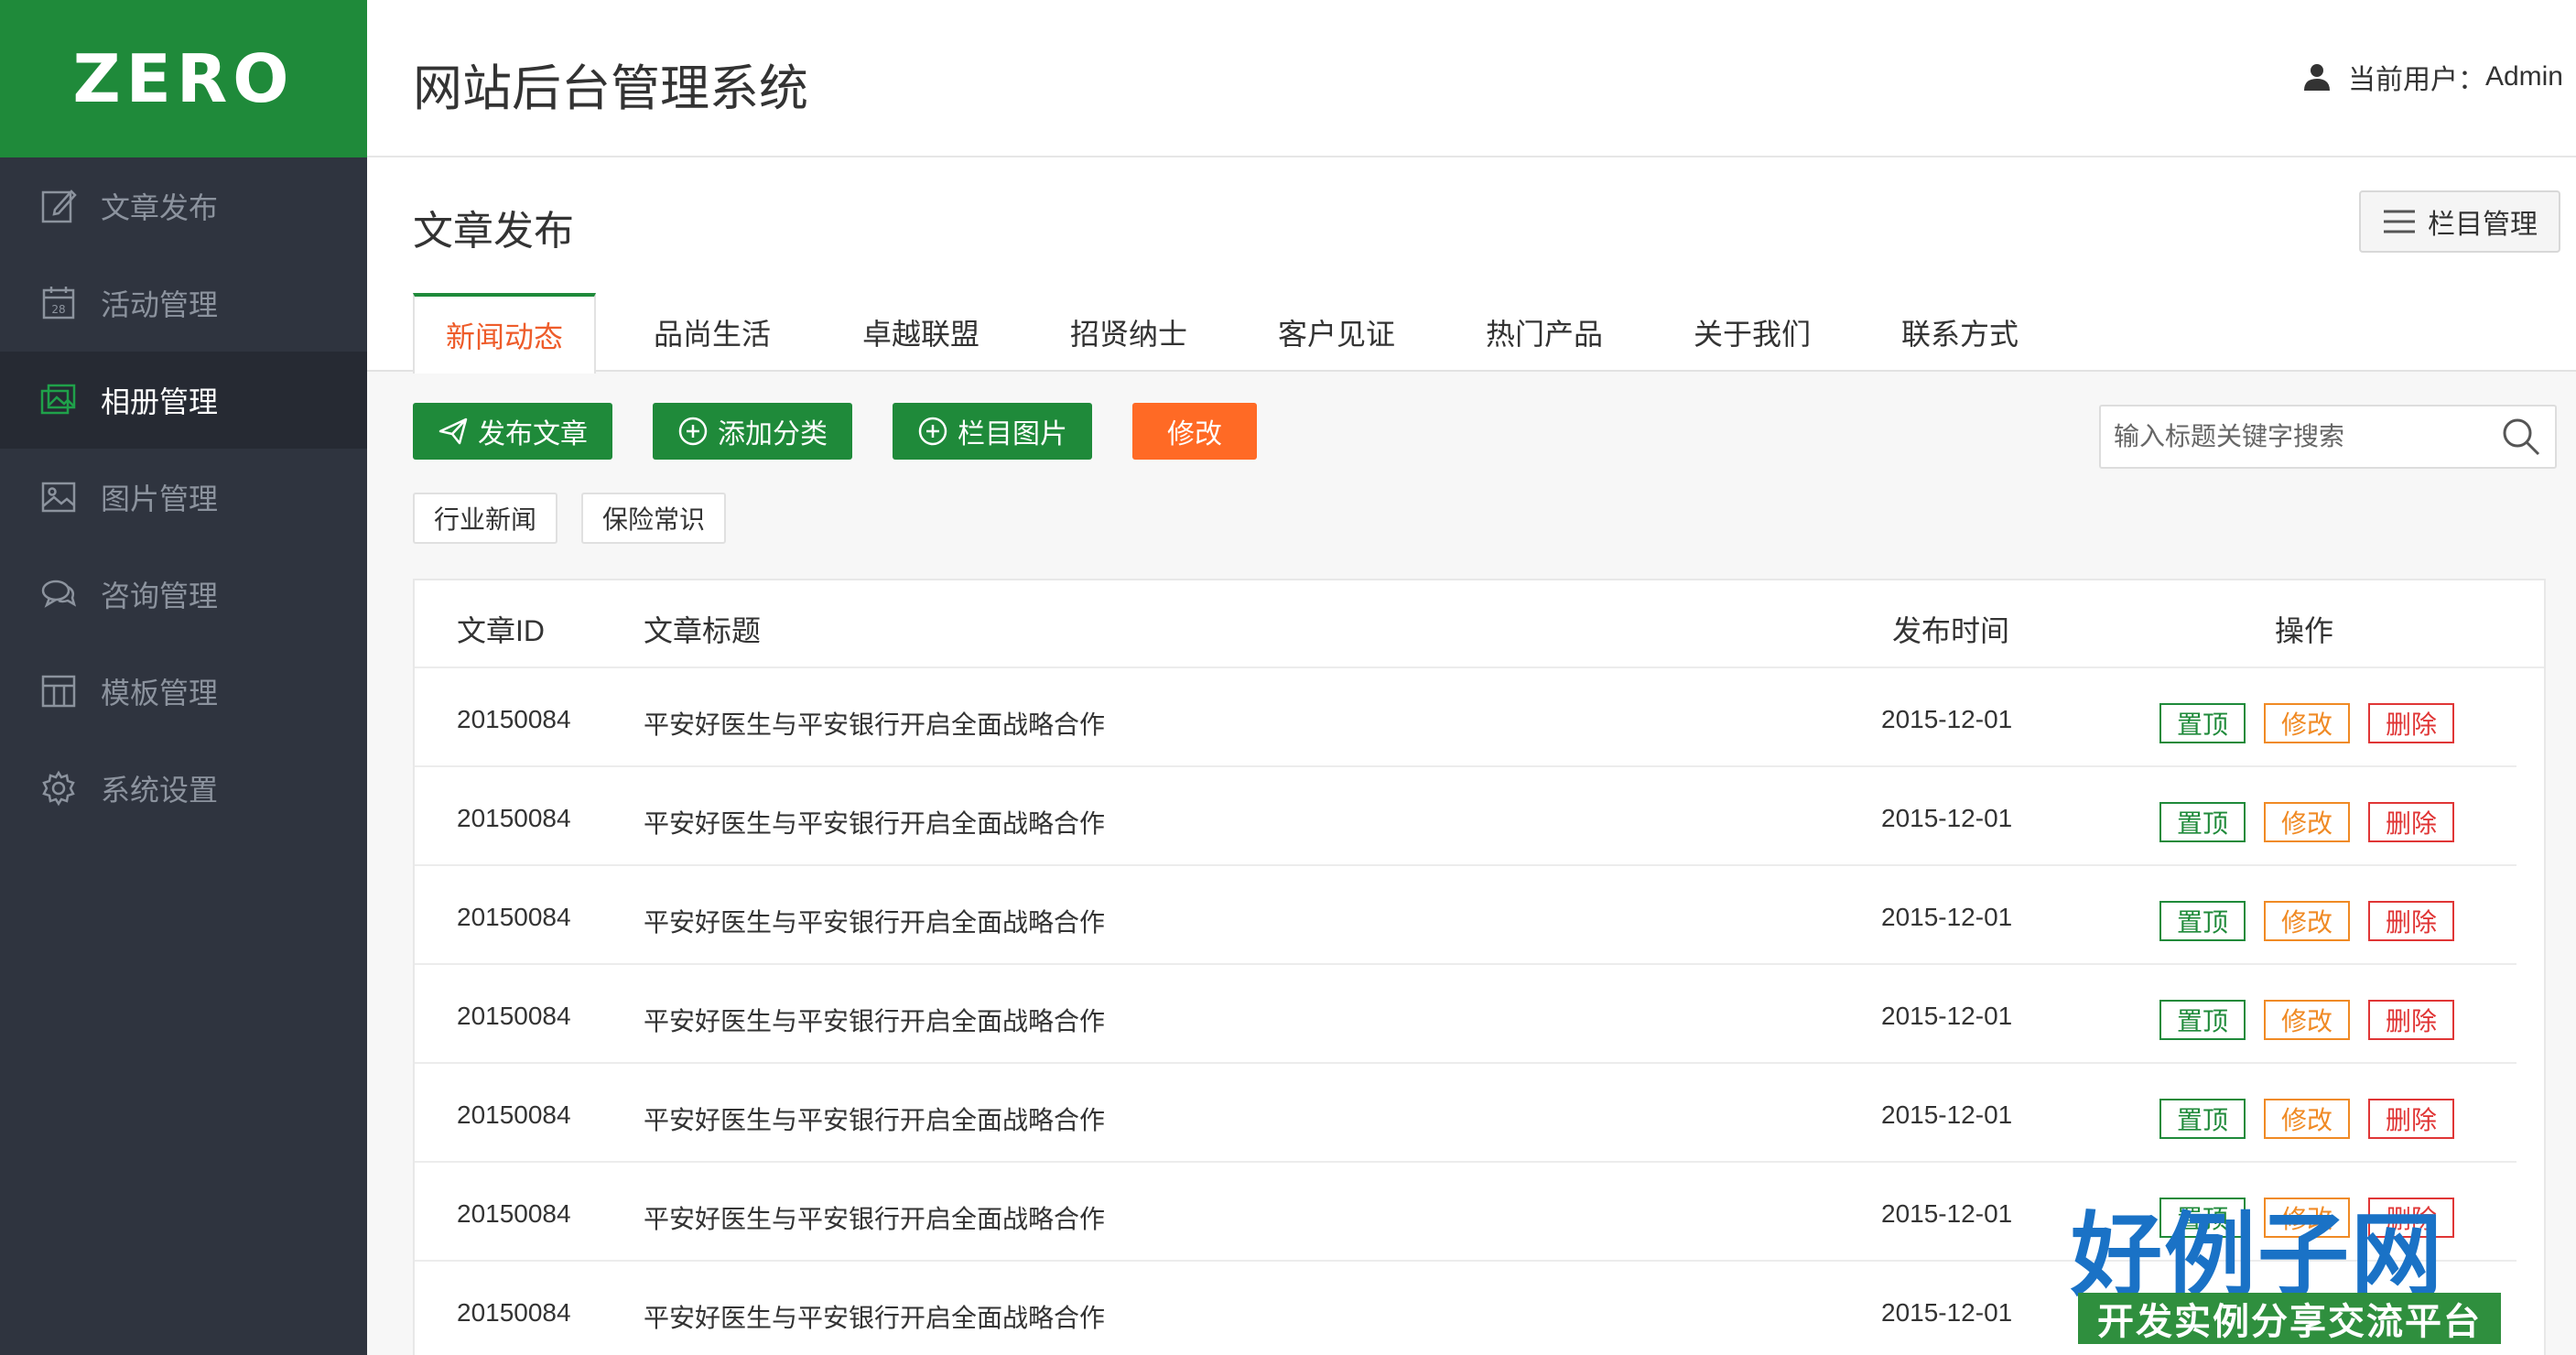 This screenshot has height=1355, width=2576. Describe the element at coordinates (712, 333) in the screenshot. I see `tab-lifestyle: 品尚生活` at that location.